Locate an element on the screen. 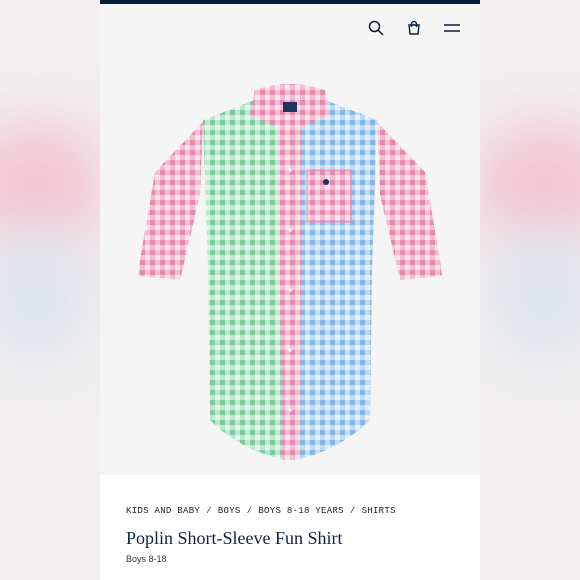 This screenshot has width=580, height=580. search-icon is located at coordinates (376, 28).